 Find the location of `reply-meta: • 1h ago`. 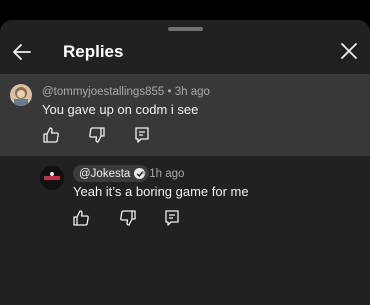

reply-meta: • 1h ago is located at coordinates (163, 174).